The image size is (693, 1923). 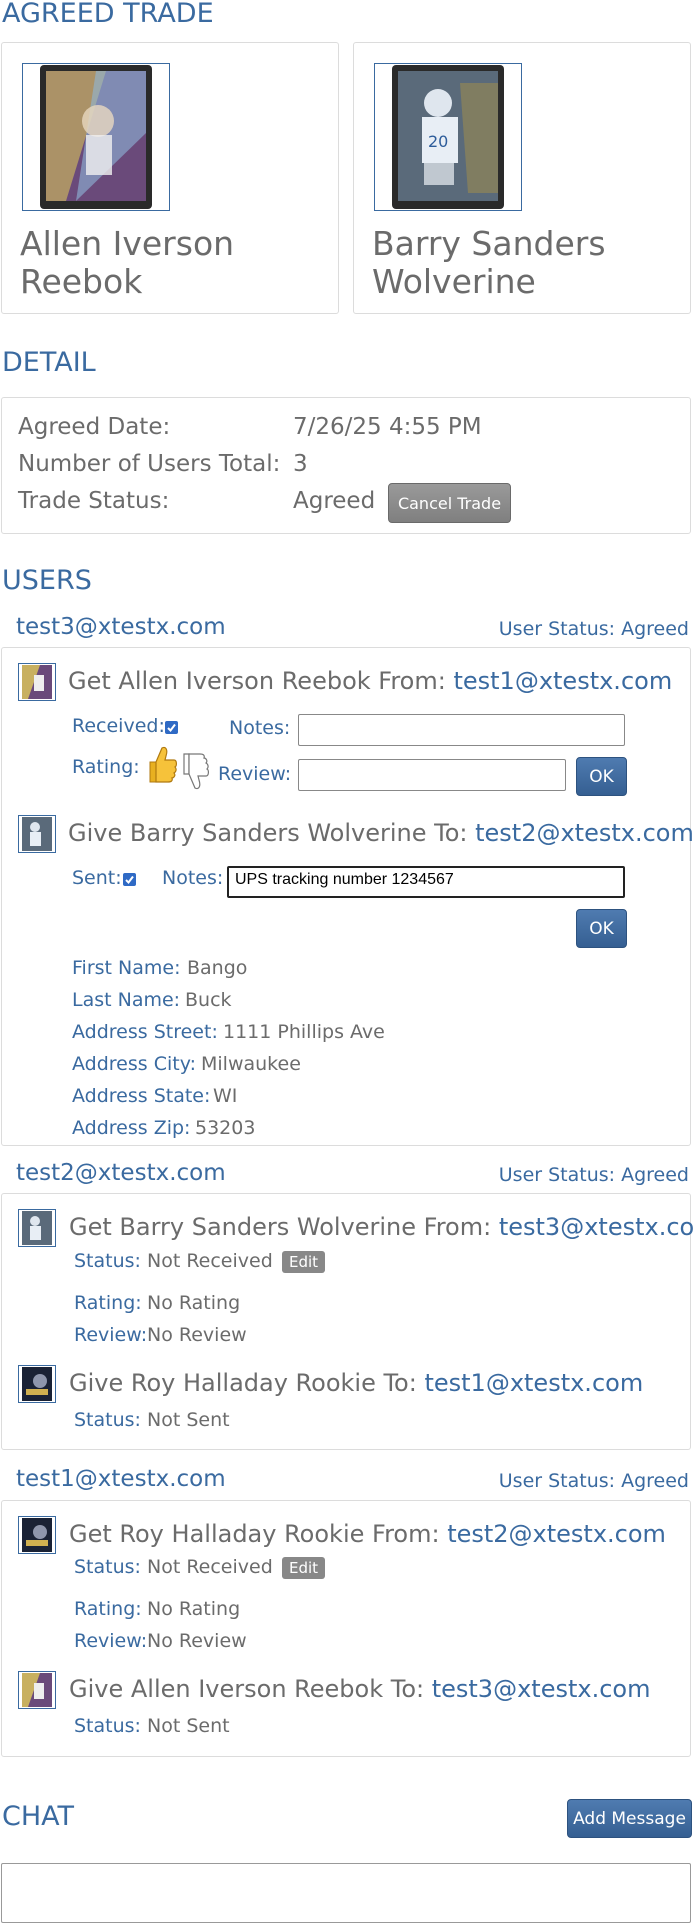 What do you see at coordinates (194, 774) in the screenshot?
I see `thumbs-down-icon` at bounding box center [194, 774].